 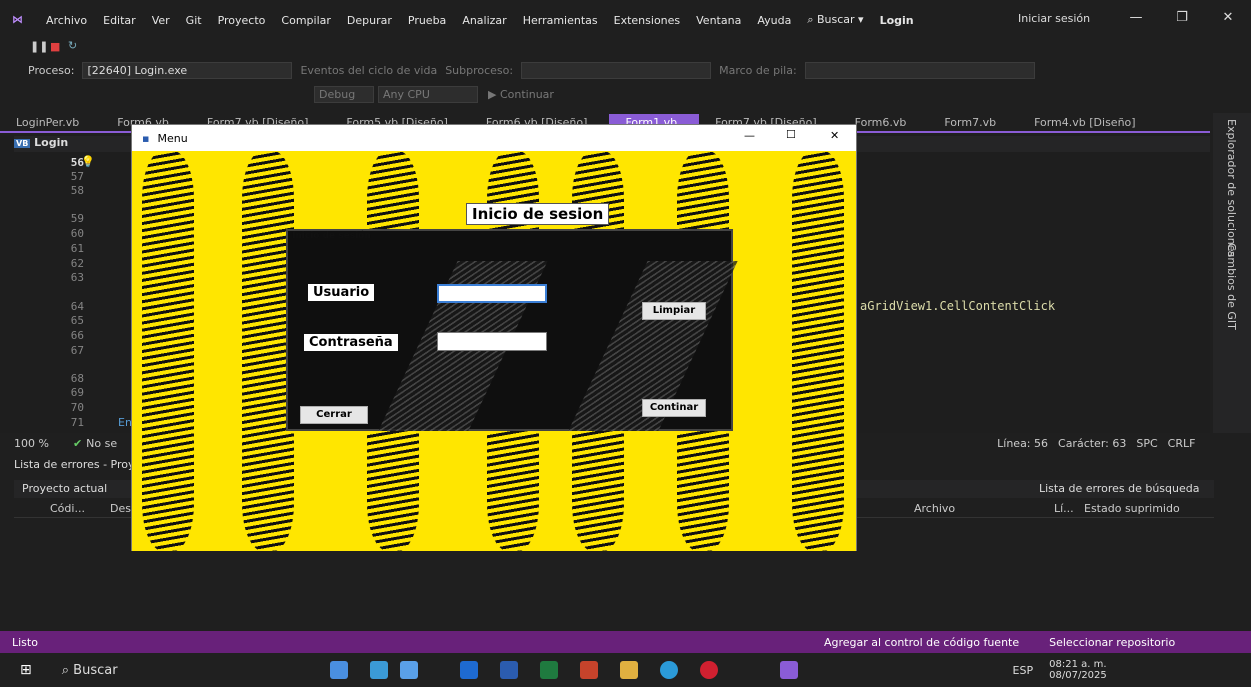 I want to click on lightbulb-icon: 💡, so click(x=88, y=161).